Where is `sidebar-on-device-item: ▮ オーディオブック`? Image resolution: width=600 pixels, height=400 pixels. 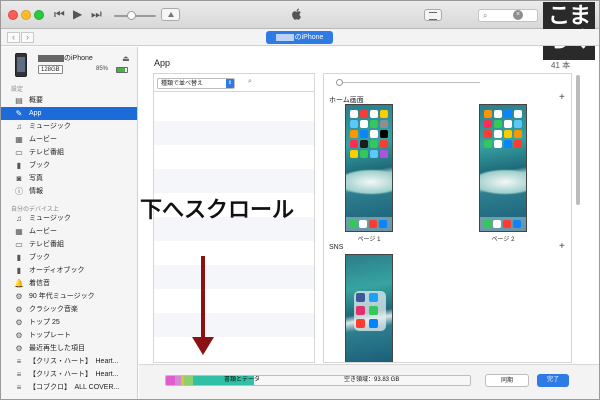 sidebar-on-device-item: ▮ オーディオブック is located at coordinates (68, 270).